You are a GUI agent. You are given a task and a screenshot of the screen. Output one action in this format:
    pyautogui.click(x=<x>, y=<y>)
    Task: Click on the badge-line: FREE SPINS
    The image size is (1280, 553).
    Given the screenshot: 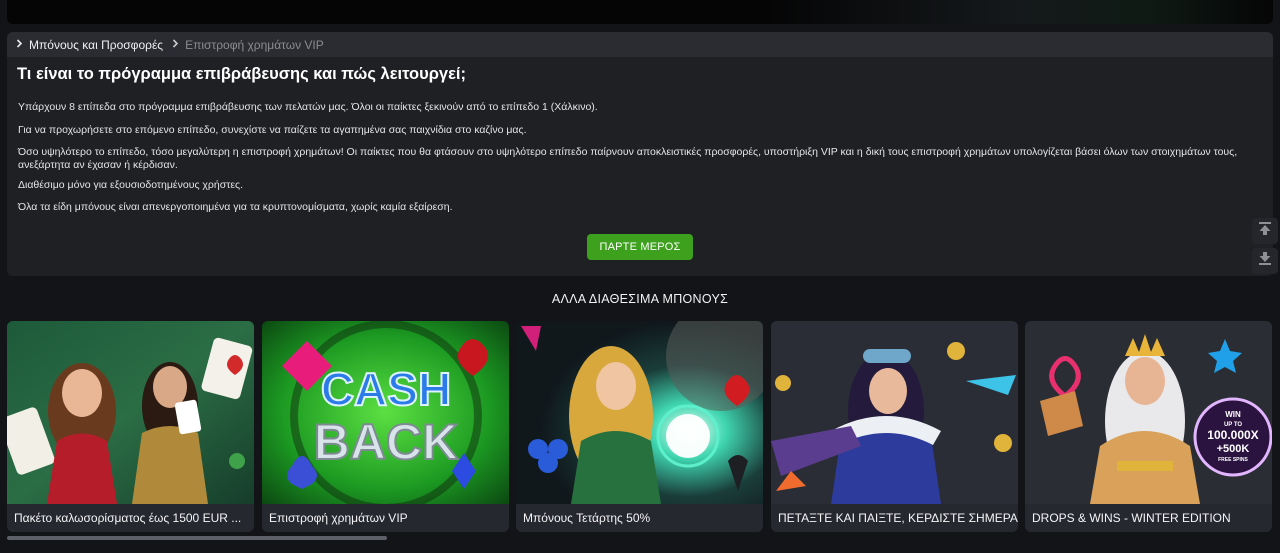 What is the action you would take?
    pyautogui.click(x=1233, y=460)
    